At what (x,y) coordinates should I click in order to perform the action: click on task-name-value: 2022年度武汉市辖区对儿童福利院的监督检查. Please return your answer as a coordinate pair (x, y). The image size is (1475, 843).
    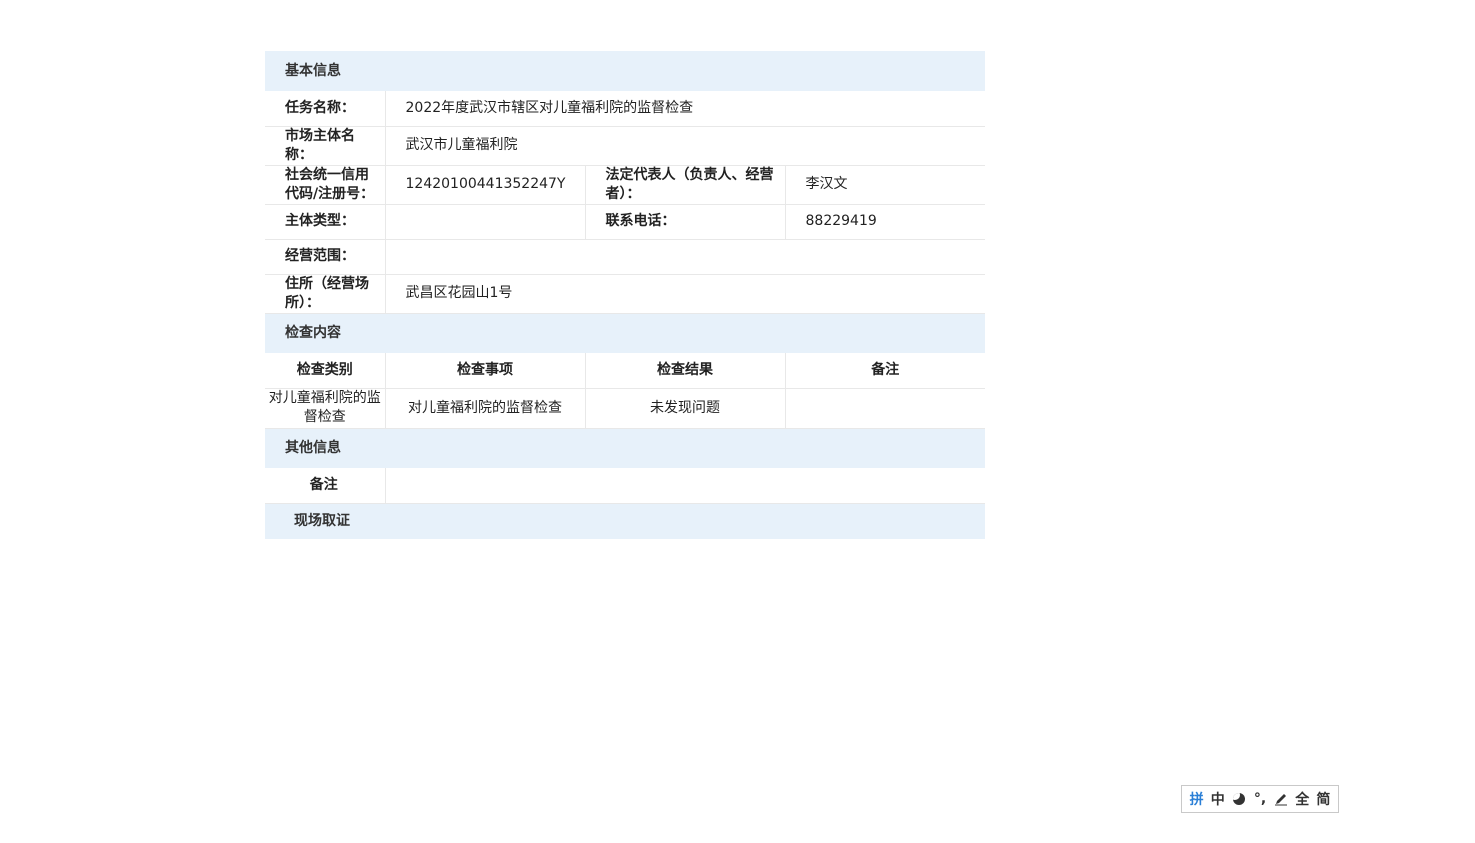
    Looking at the image, I should click on (685, 109).